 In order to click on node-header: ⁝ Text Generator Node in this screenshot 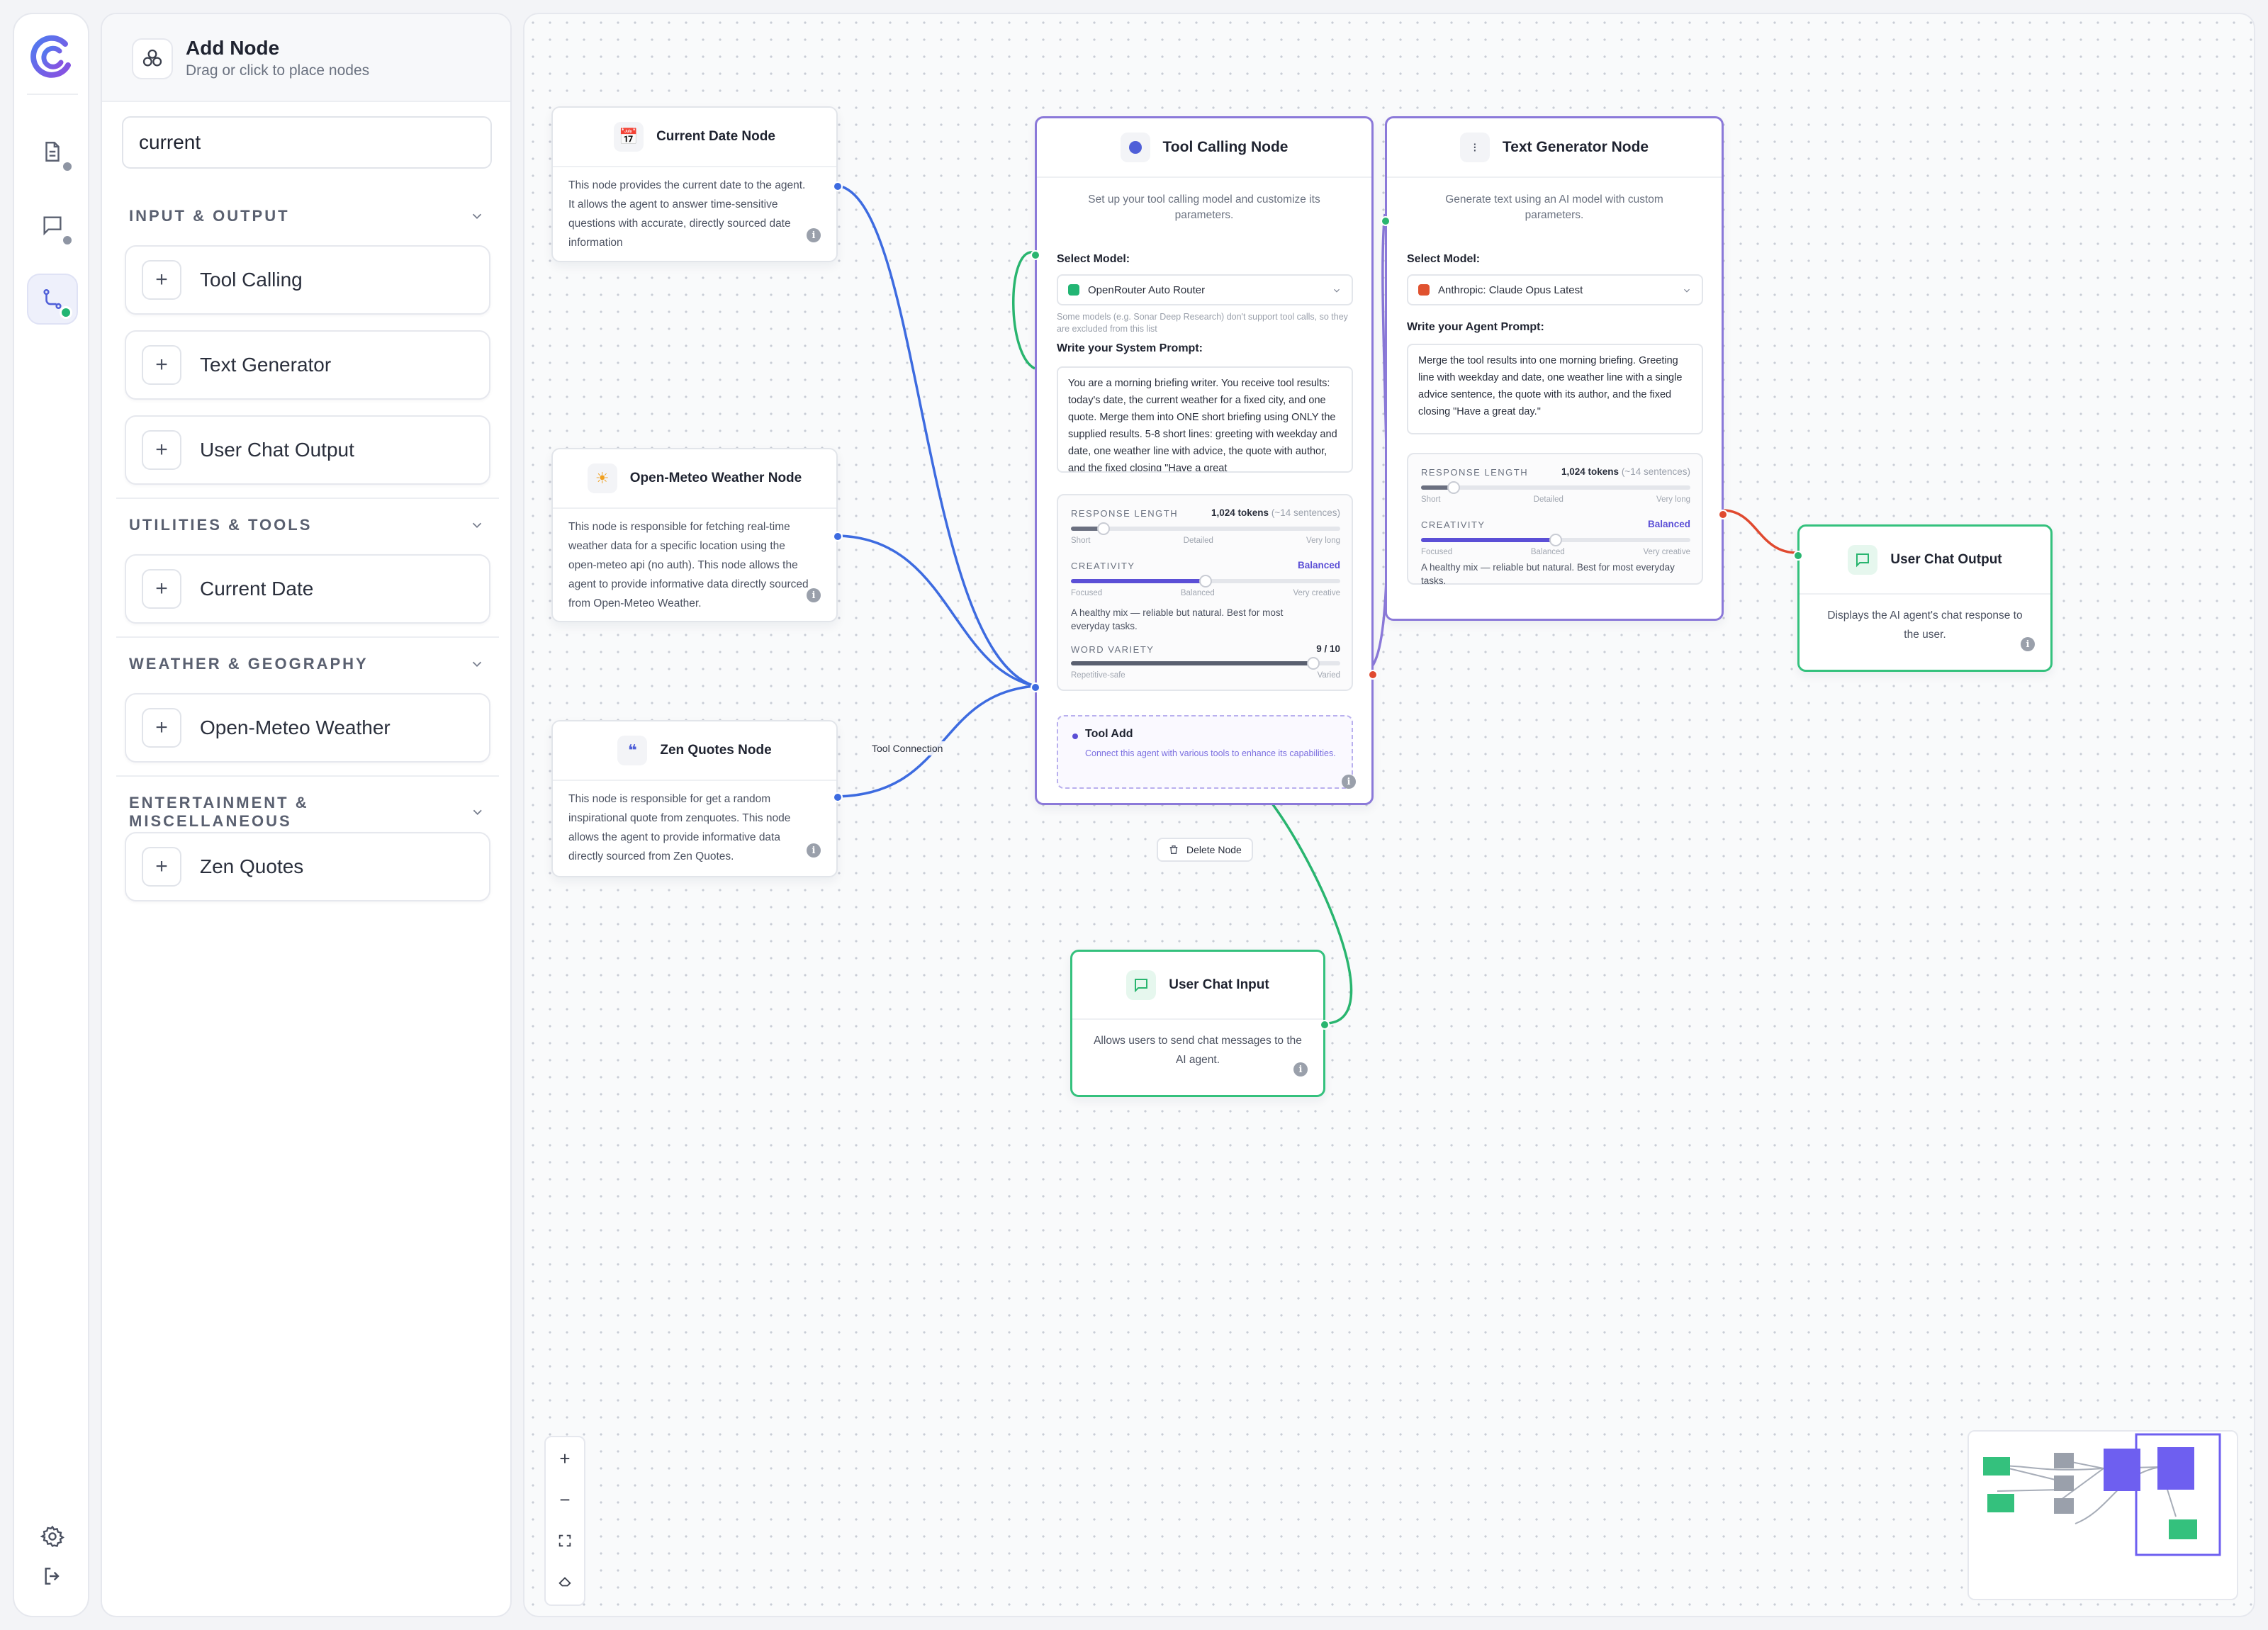, I will do `click(1554, 148)`.